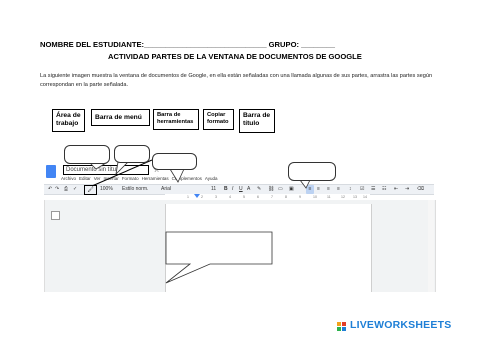 The image size is (480, 340). I want to click on drop-zone-align, so click(312, 171).